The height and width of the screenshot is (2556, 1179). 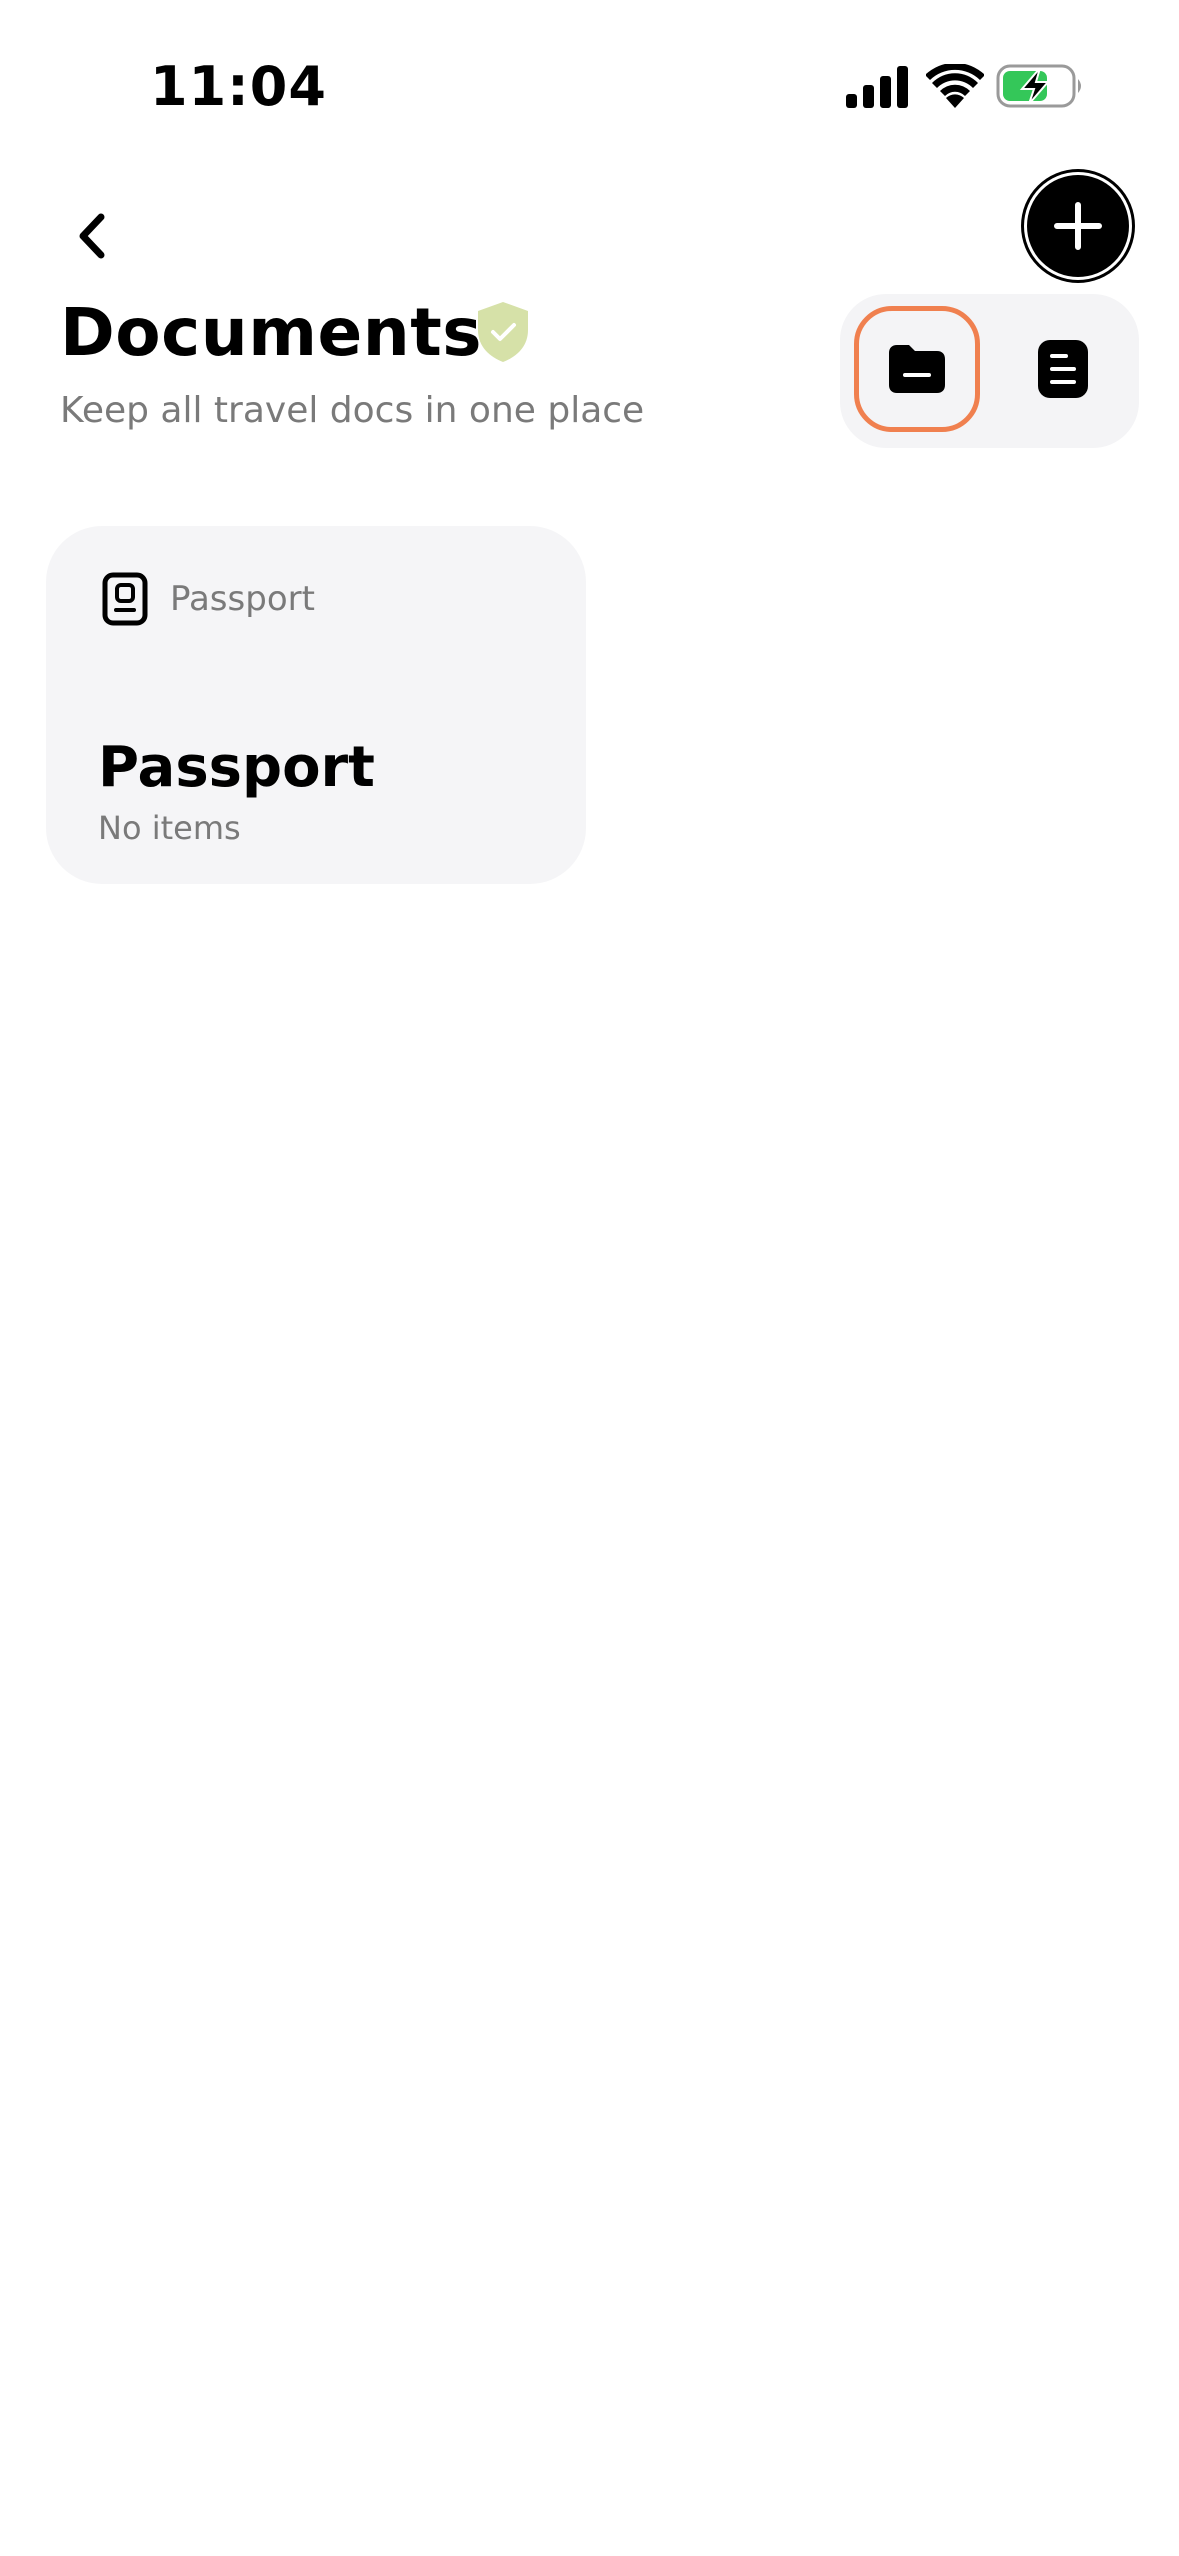 I want to click on card-item-count: No items, so click(x=169, y=828).